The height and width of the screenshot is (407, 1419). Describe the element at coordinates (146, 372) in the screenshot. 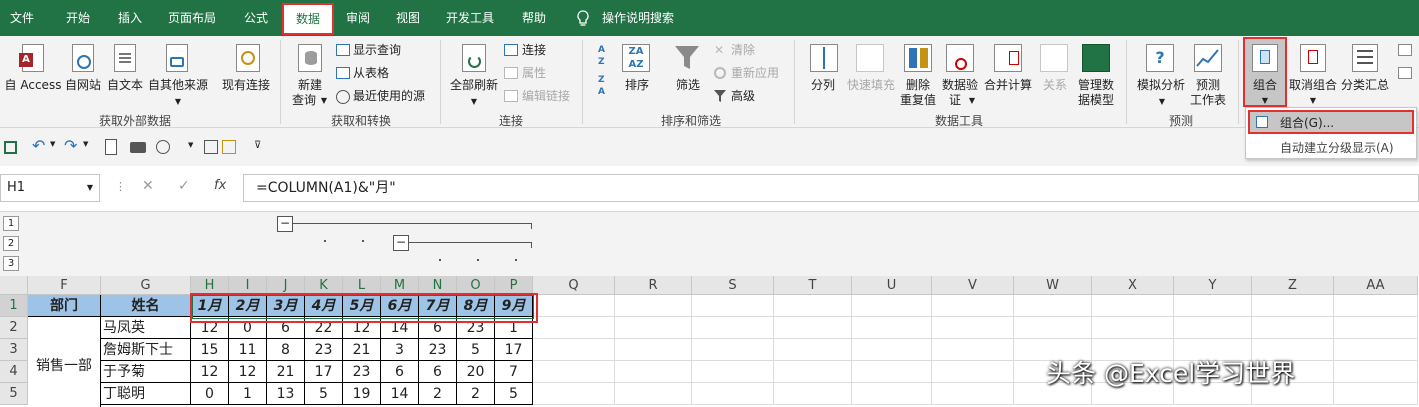

I see `name-cell: 于予菊` at that location.